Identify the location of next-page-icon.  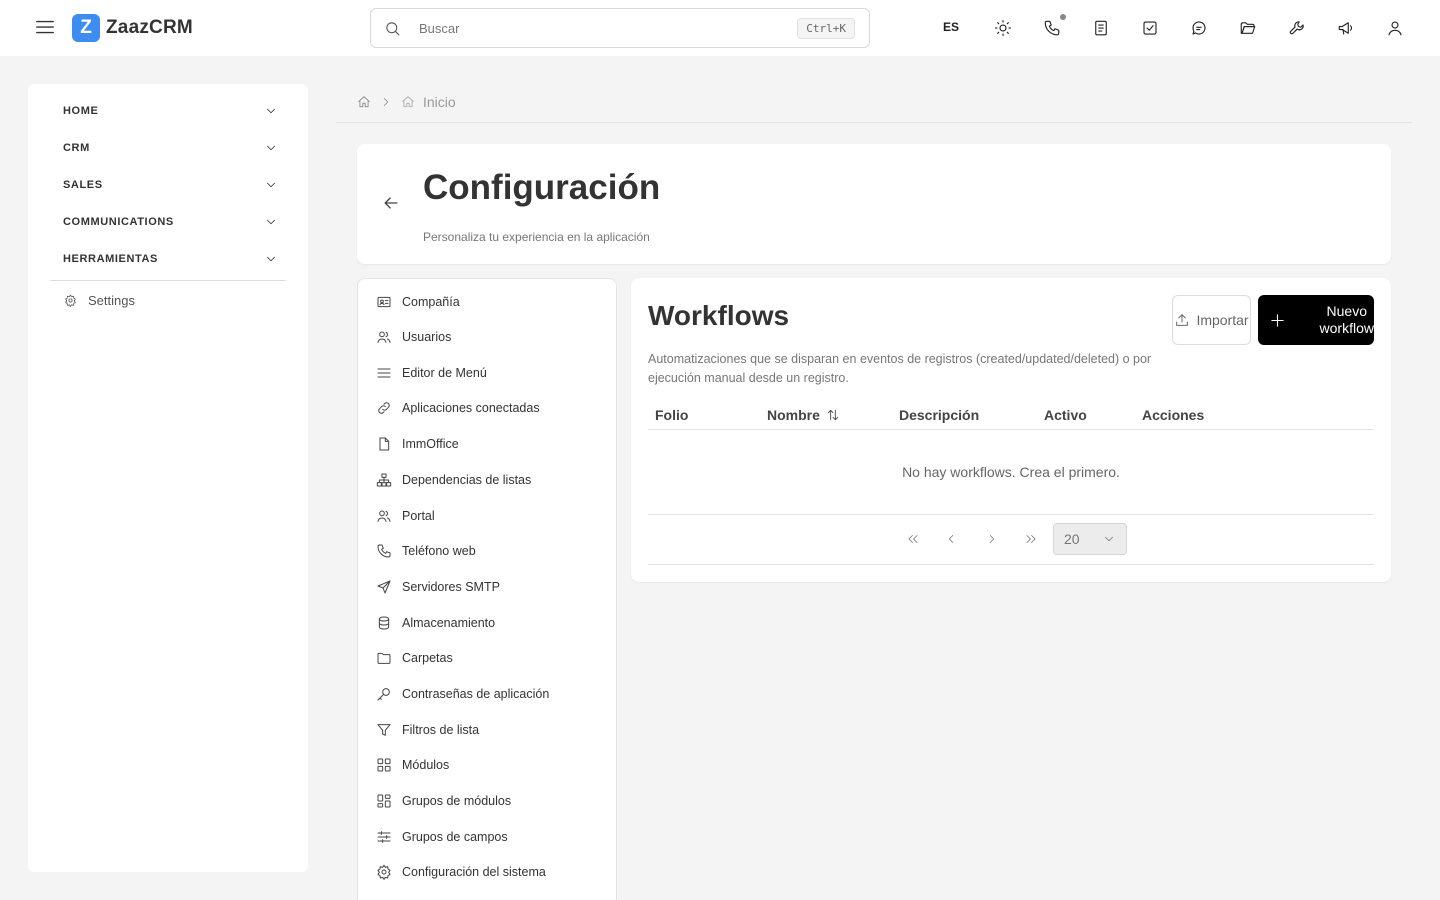
(992, 539).